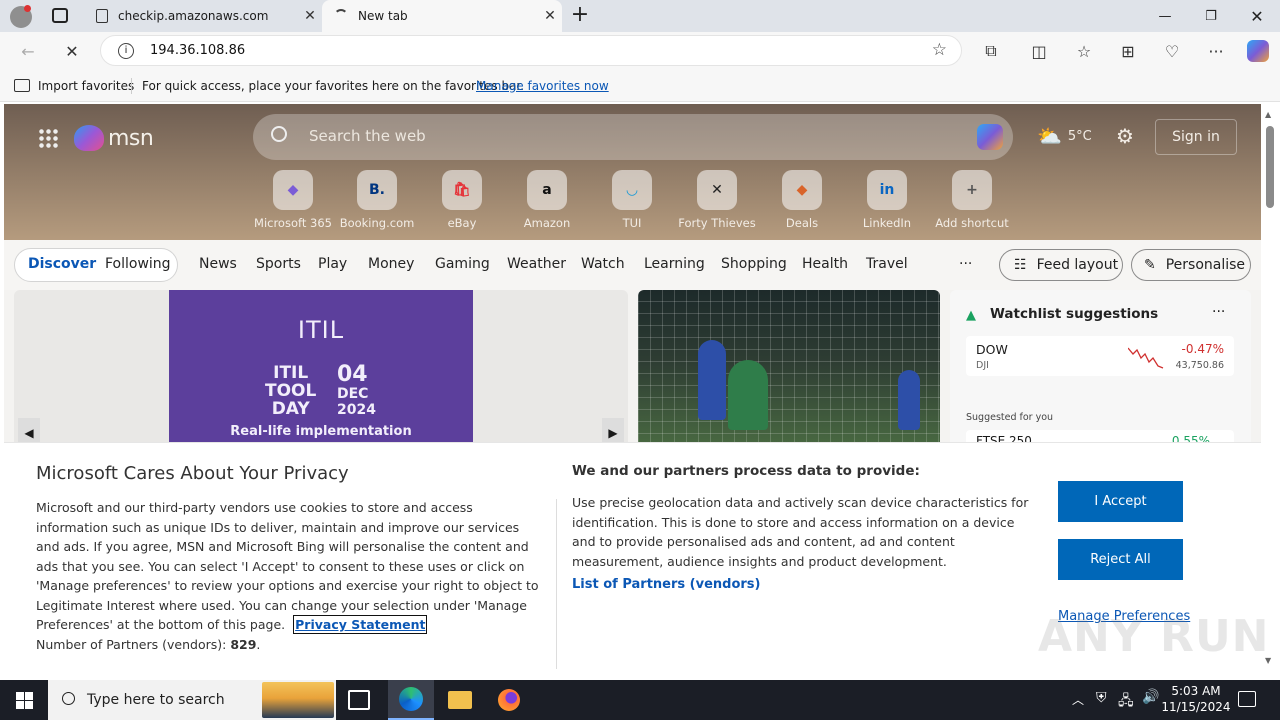  Describe the element at coordinates (1120, 559) in the screenshot. I see `reject-all-button: Reject All` at that location.